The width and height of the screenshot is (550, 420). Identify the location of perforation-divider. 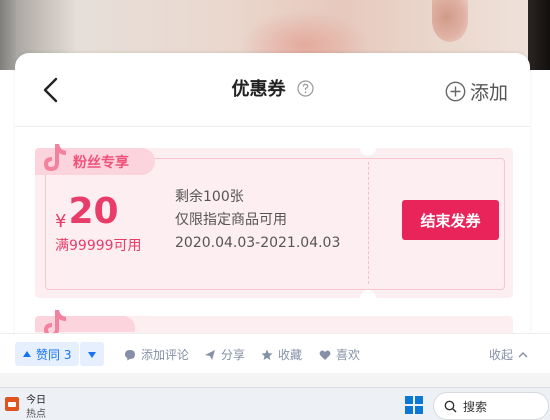
(368, 223).